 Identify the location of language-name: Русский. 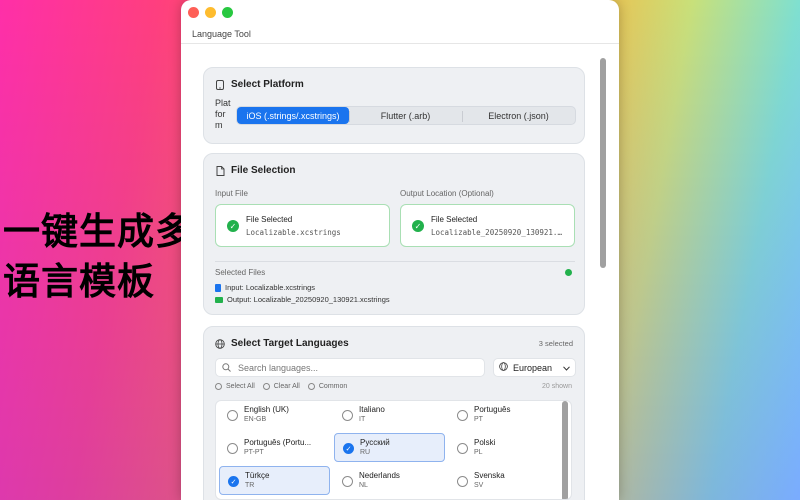
(375, 442).